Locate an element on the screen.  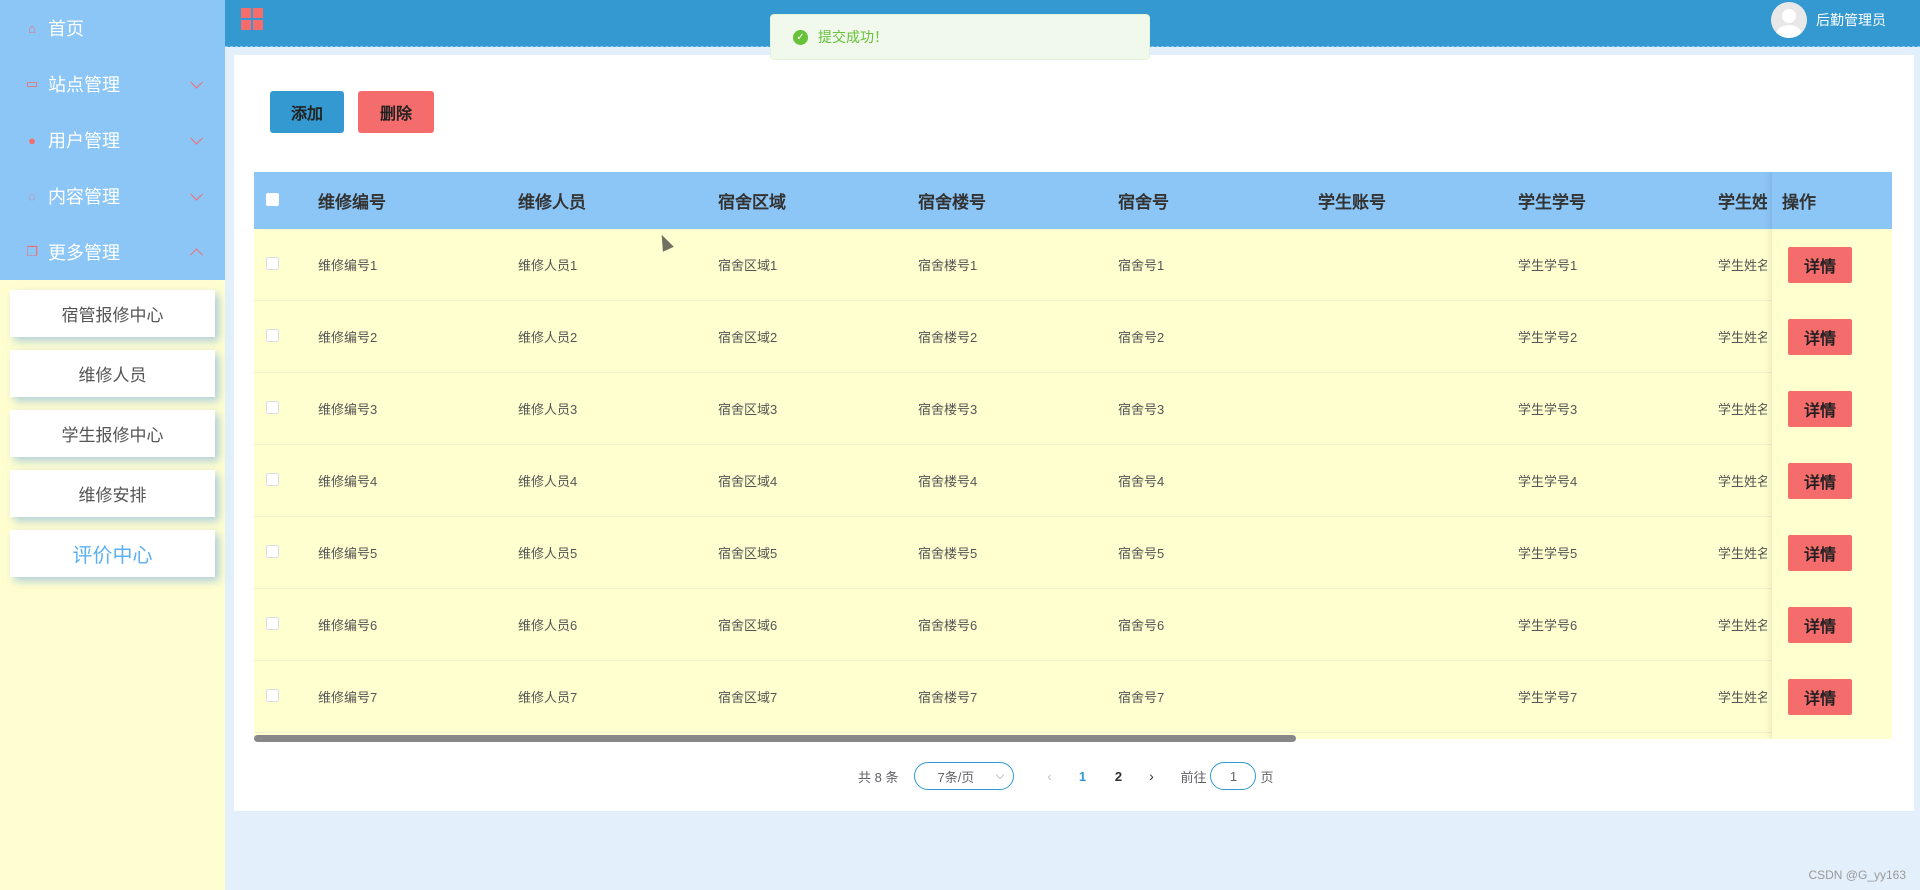
table-cell: 维修编号5 is located at coordinates (348, 553).